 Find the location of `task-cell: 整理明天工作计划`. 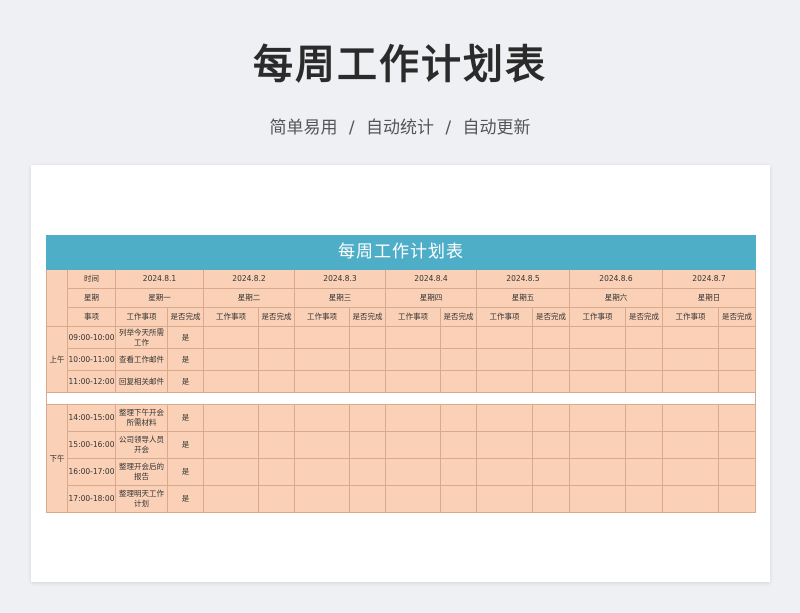

task-cell: 整理明天工作计划 is located at coordinates (141, 499).